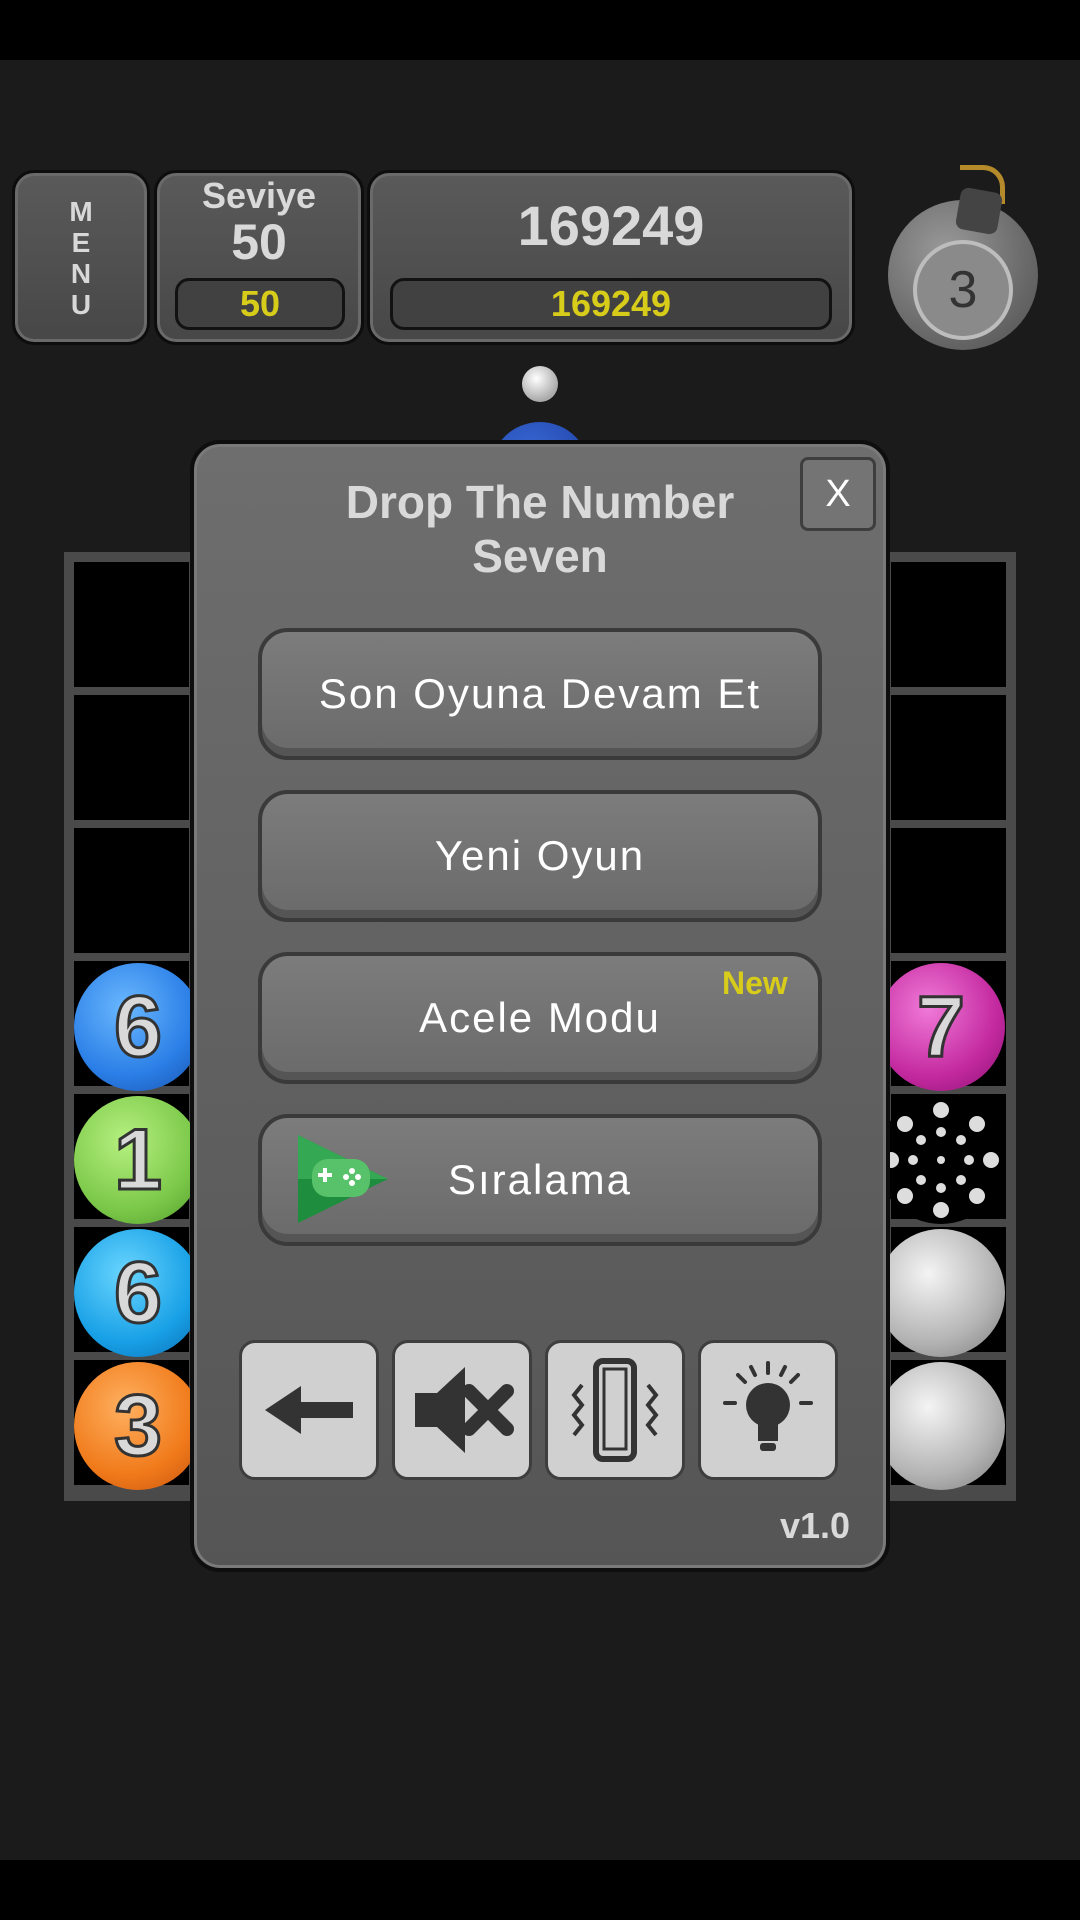 Image resolution: width=1080 pixels, height=1920 pixels. I want to click on new-game-button: Yeni Oyun, so click(540, 856).